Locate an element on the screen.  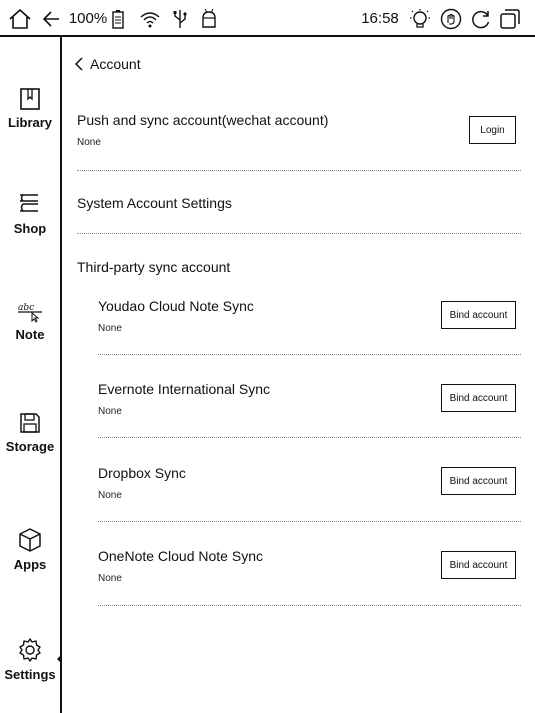
status-bar: 100% 16:58 is located at coordinates (267, 18).